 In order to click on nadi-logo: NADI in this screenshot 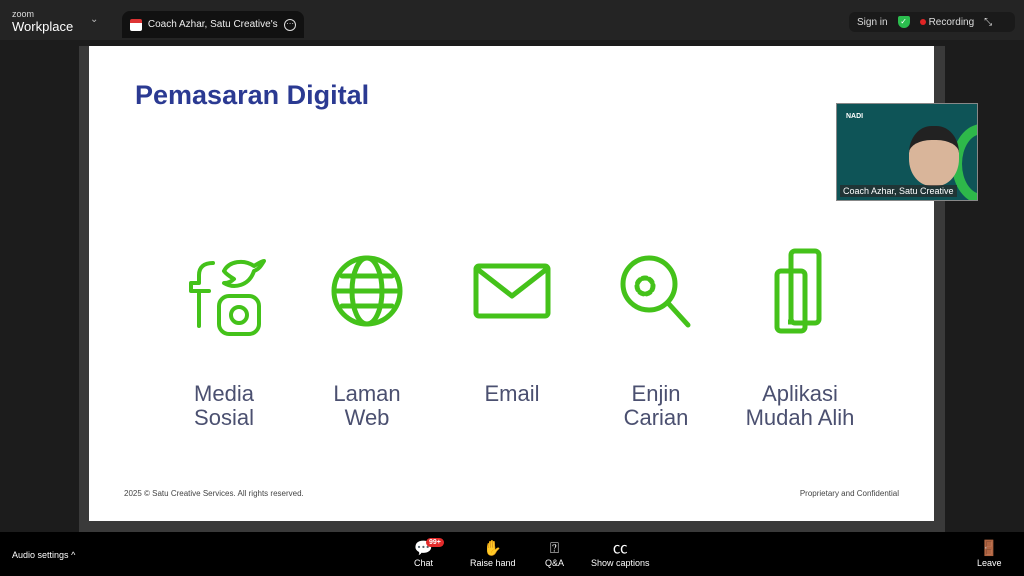, I will do `click(855, 116)`.